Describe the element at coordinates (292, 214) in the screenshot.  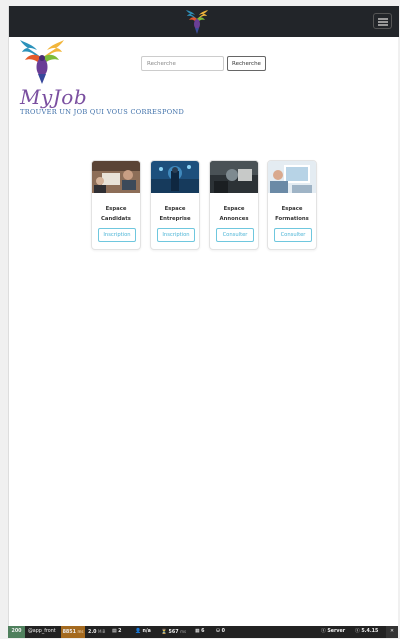
I see `card-title: Espace Formations` at that location.